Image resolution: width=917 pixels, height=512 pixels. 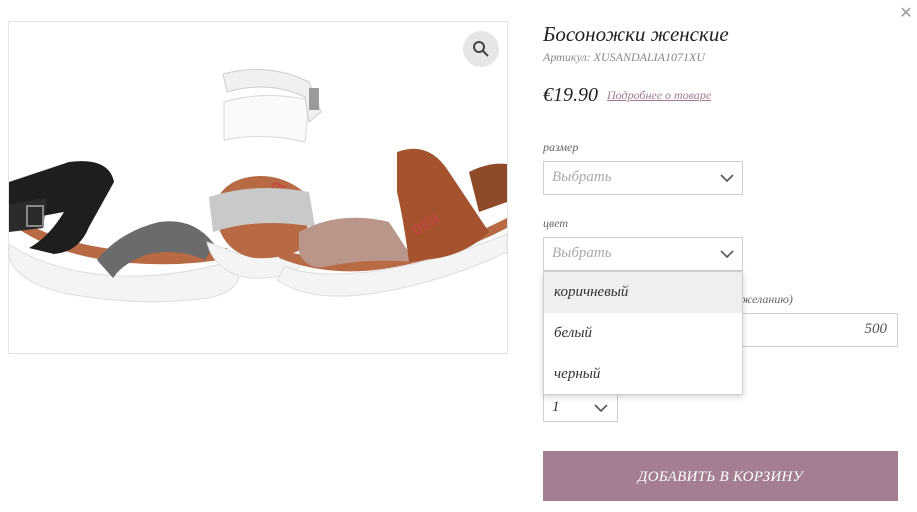 I want to click on color-select: Выбрать, so click(x=643, y=254).